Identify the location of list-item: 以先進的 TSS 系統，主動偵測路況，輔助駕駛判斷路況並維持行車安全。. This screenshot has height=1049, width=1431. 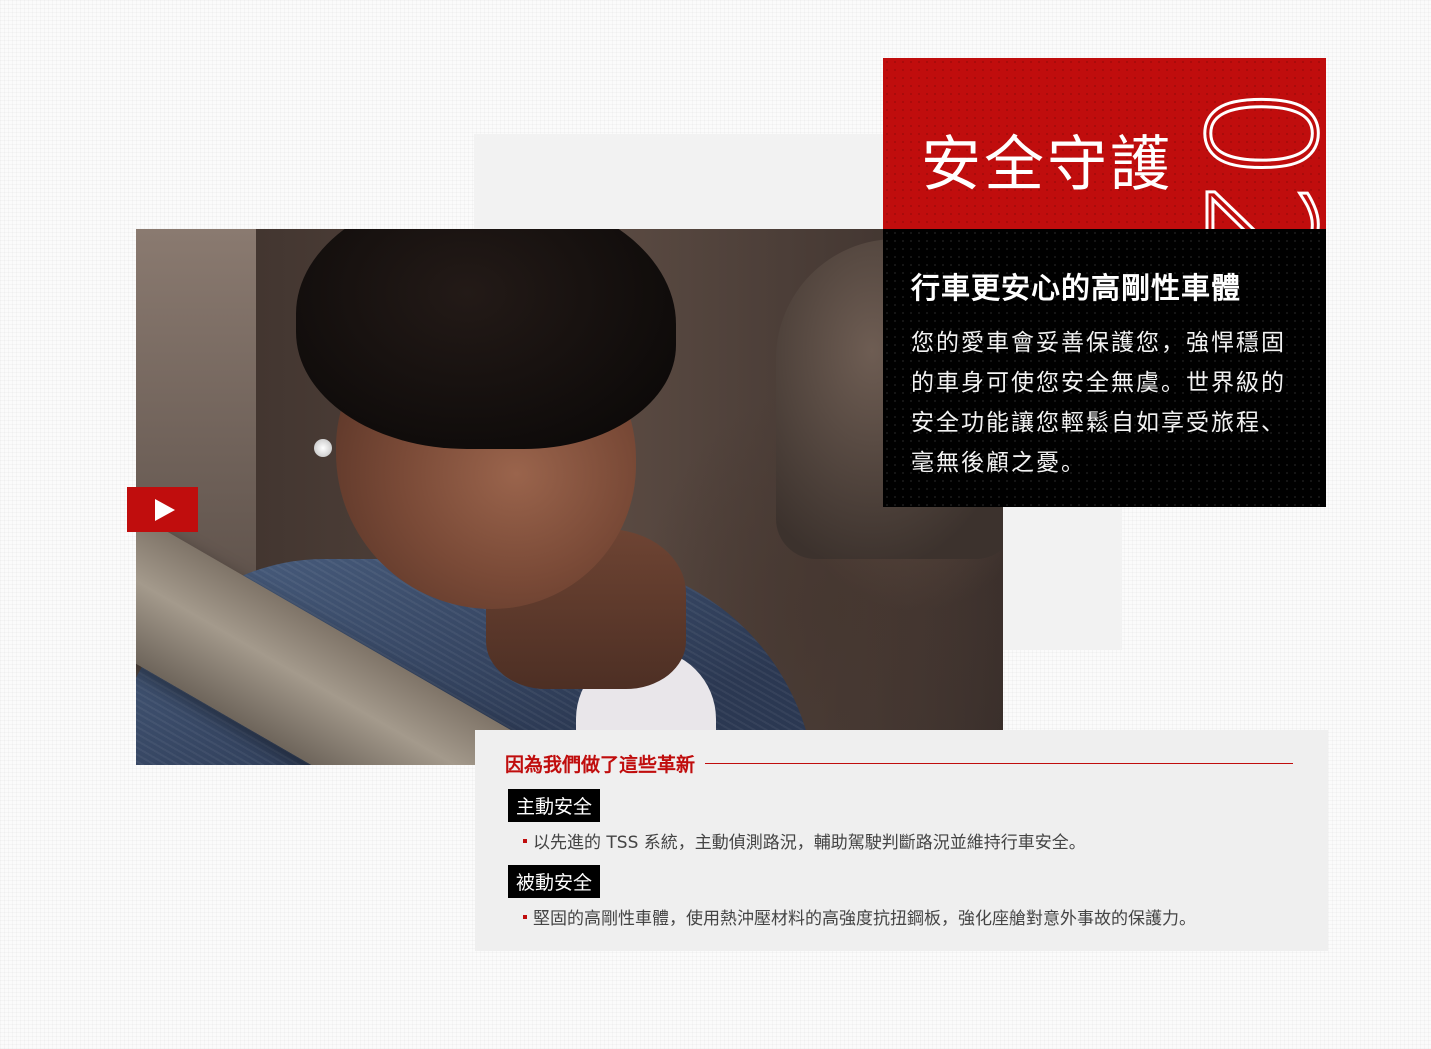
(908, 840).